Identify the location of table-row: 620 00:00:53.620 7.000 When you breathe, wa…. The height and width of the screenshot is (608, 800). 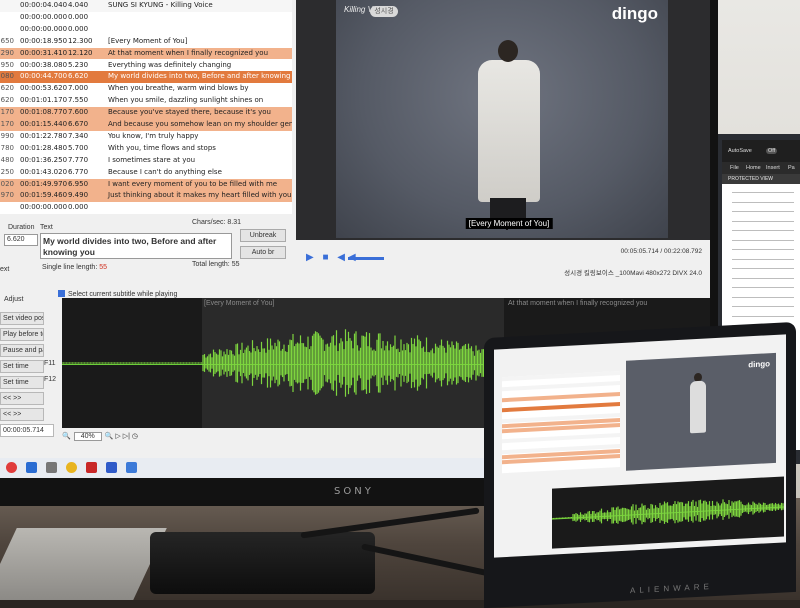
(146, 89).